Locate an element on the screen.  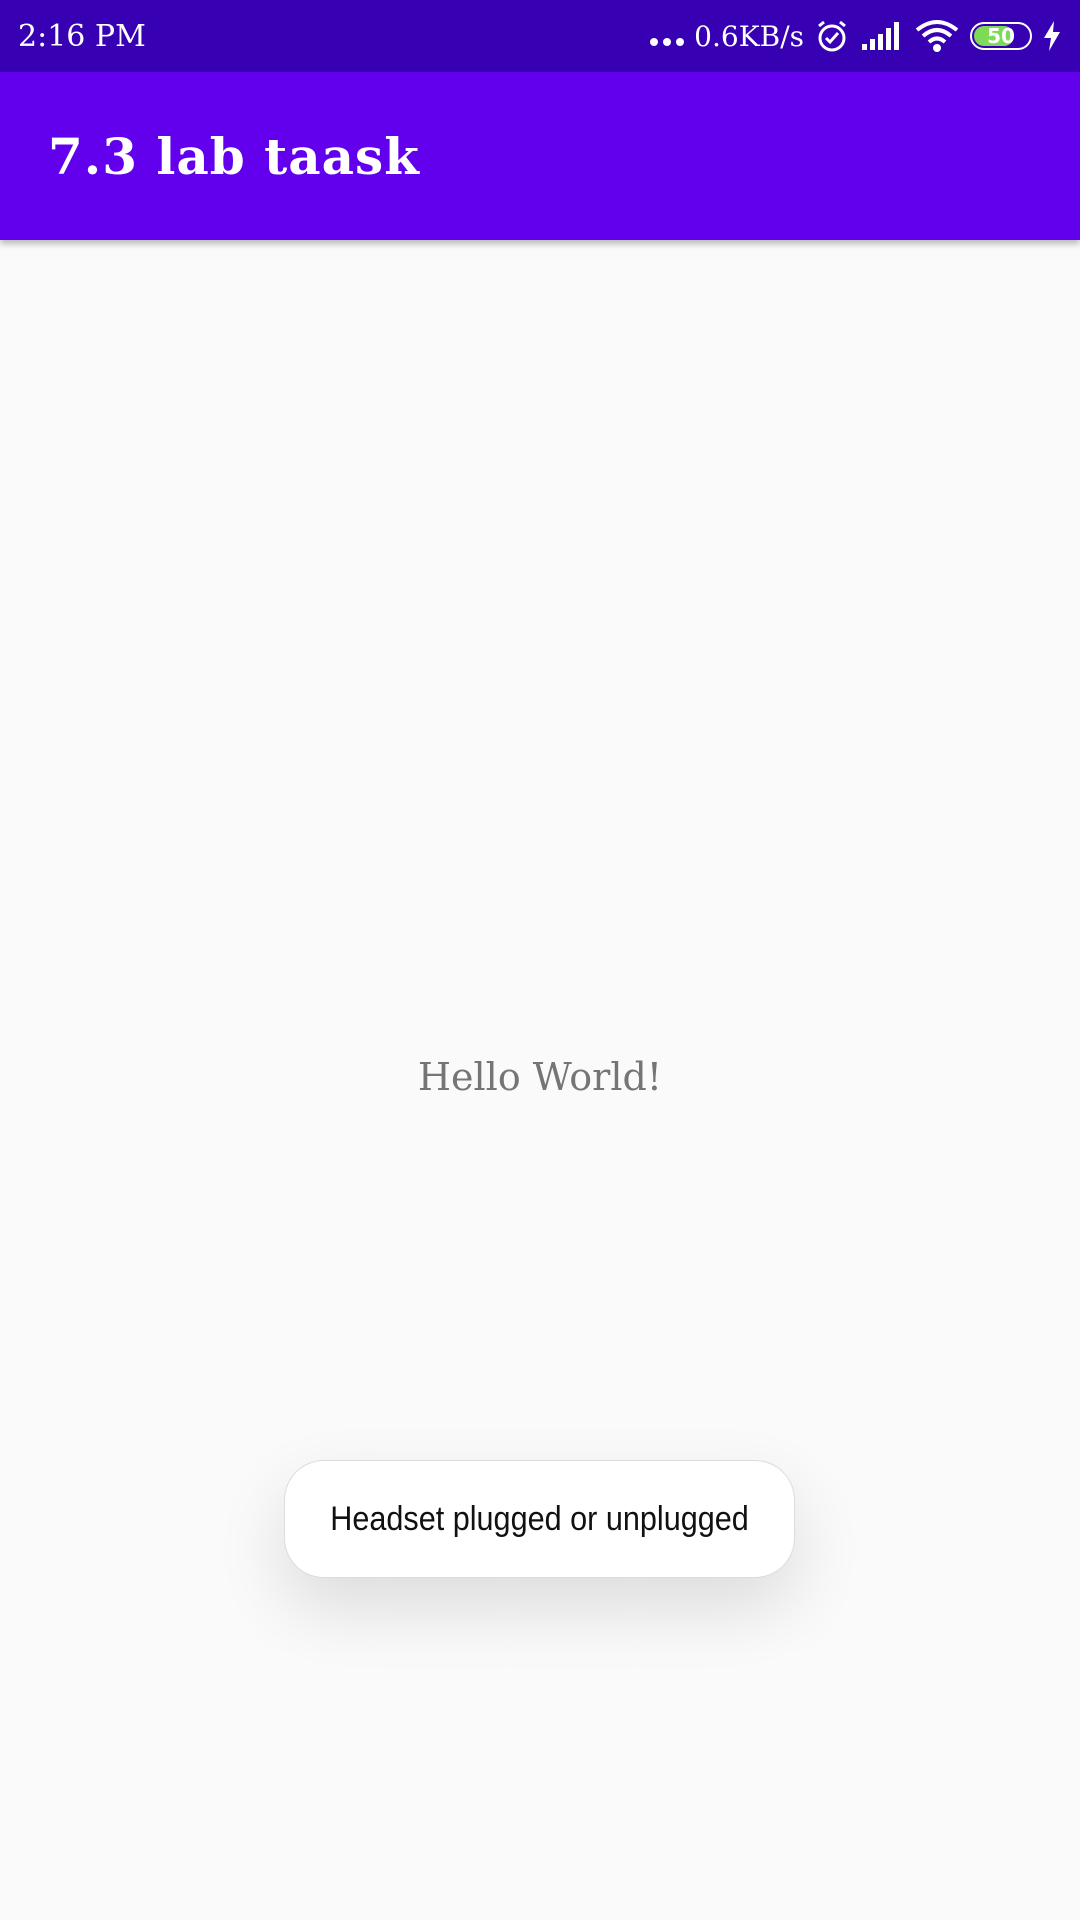
network-speed: 0.6KB/s is located at coordinates (749, 36).